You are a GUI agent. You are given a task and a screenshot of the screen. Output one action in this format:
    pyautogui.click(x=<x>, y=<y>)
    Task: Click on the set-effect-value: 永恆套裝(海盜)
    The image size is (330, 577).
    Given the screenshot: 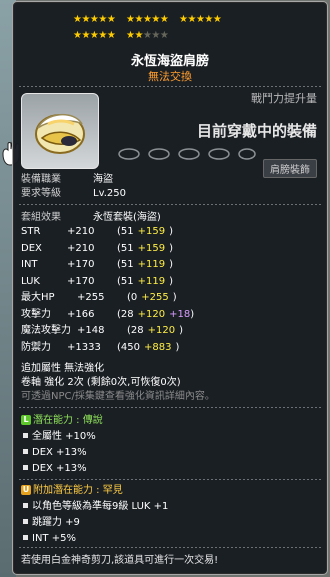 What is the action you would take?
    pyautogui.click(x=127, y=217)
    